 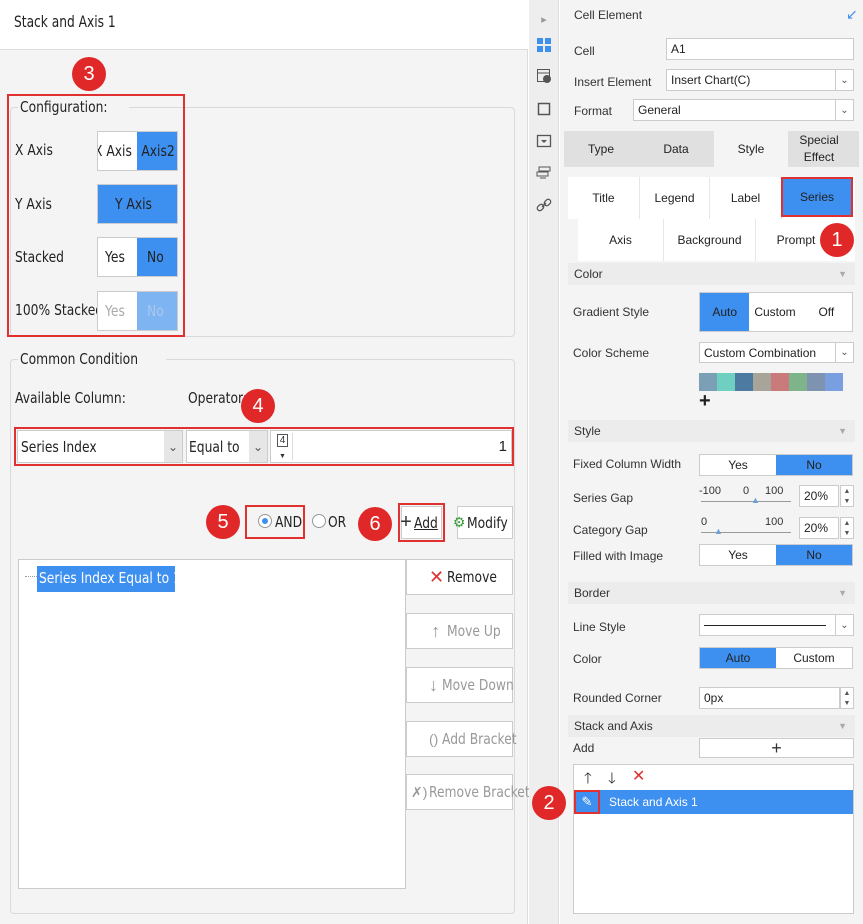 What do you see at coordinates (711, 726) in the screenshot?
I see `stack-axis-section-header: Stack and Axis ▼` at bounding box center [711, 726].